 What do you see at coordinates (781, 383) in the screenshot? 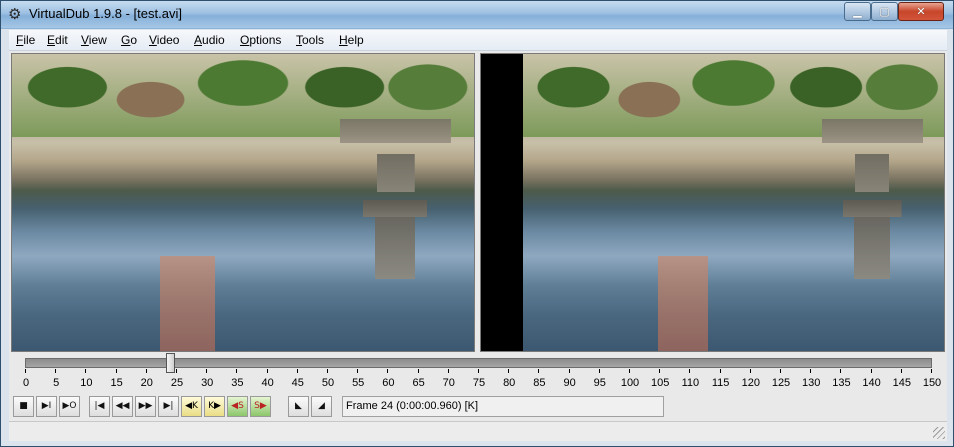
I see `timeline-tick-label: 125` at bounding box center [781, 383].